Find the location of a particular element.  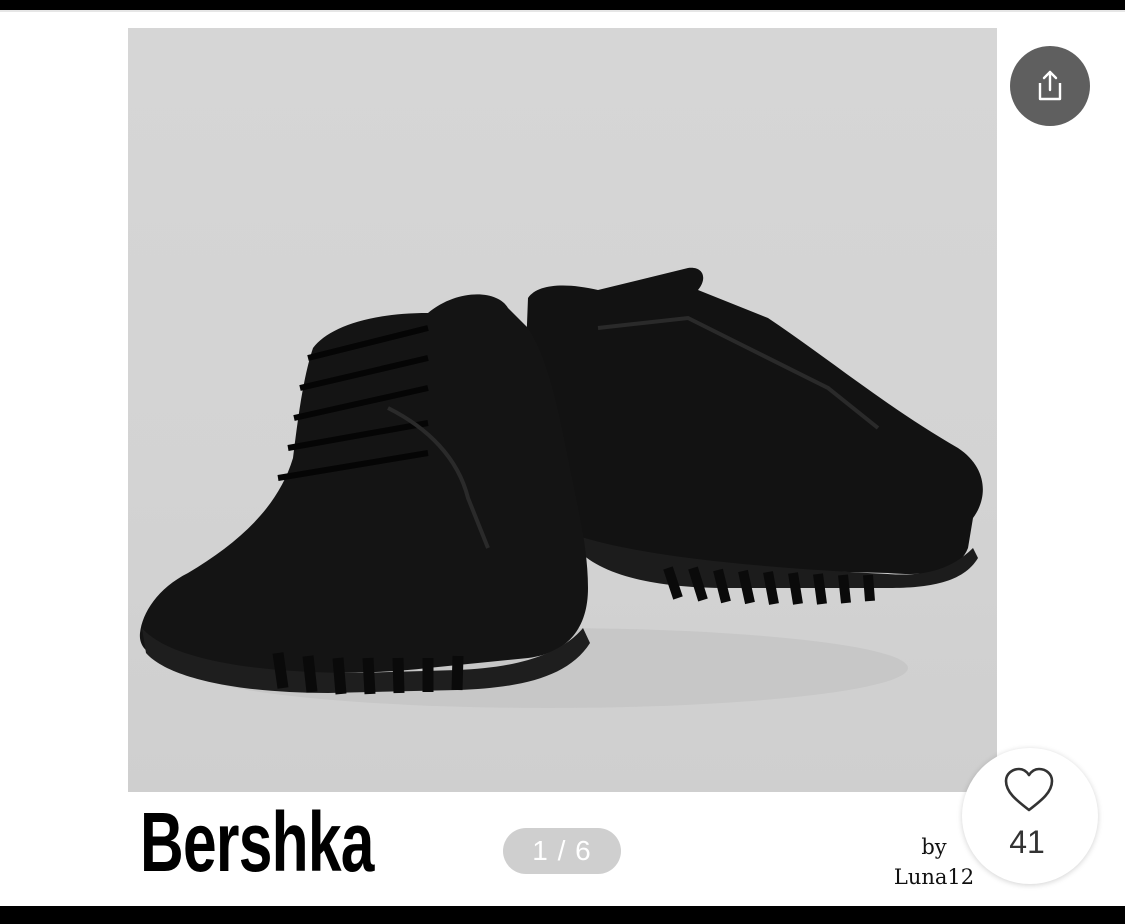

author-name: Luna12 is located at coordinates (934, 877).